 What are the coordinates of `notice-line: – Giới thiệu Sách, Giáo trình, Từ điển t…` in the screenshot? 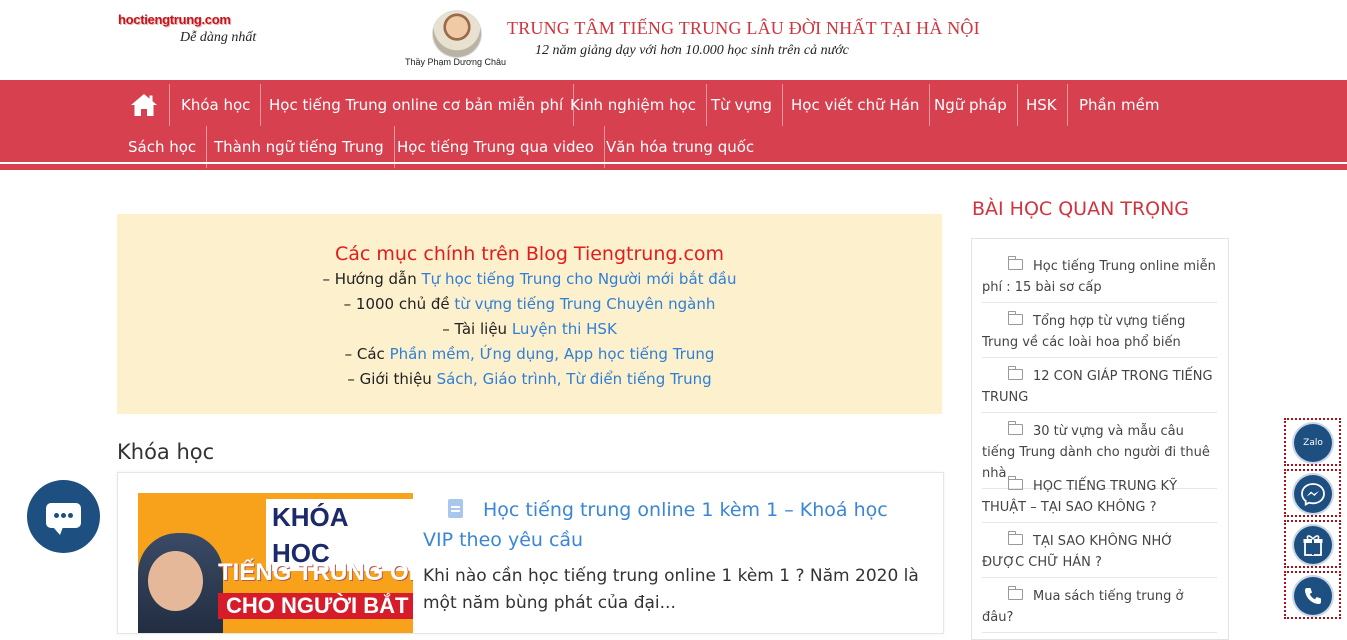 It's located at (529, 379).